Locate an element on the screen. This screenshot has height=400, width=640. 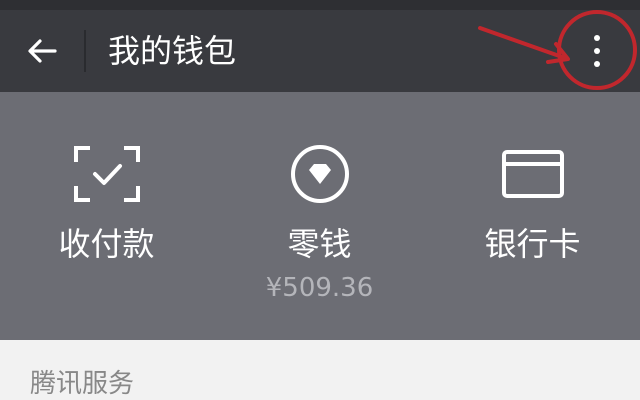
section-title: 腾讯服务 is located at coordinates (82, 384).